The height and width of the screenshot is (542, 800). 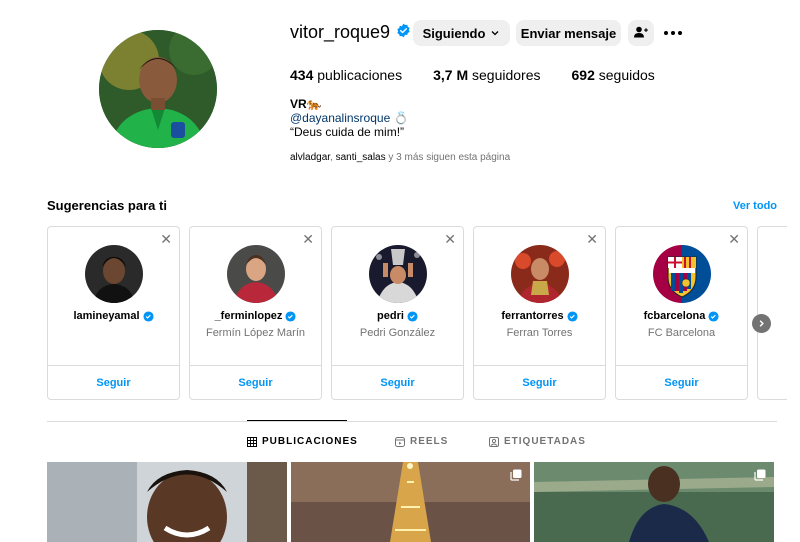 What do you see at coordinates (349, 118) in the screenshot?
I see `bio-mention-link: @dayanalinsroque 💍` at bounding box center [349, 118].